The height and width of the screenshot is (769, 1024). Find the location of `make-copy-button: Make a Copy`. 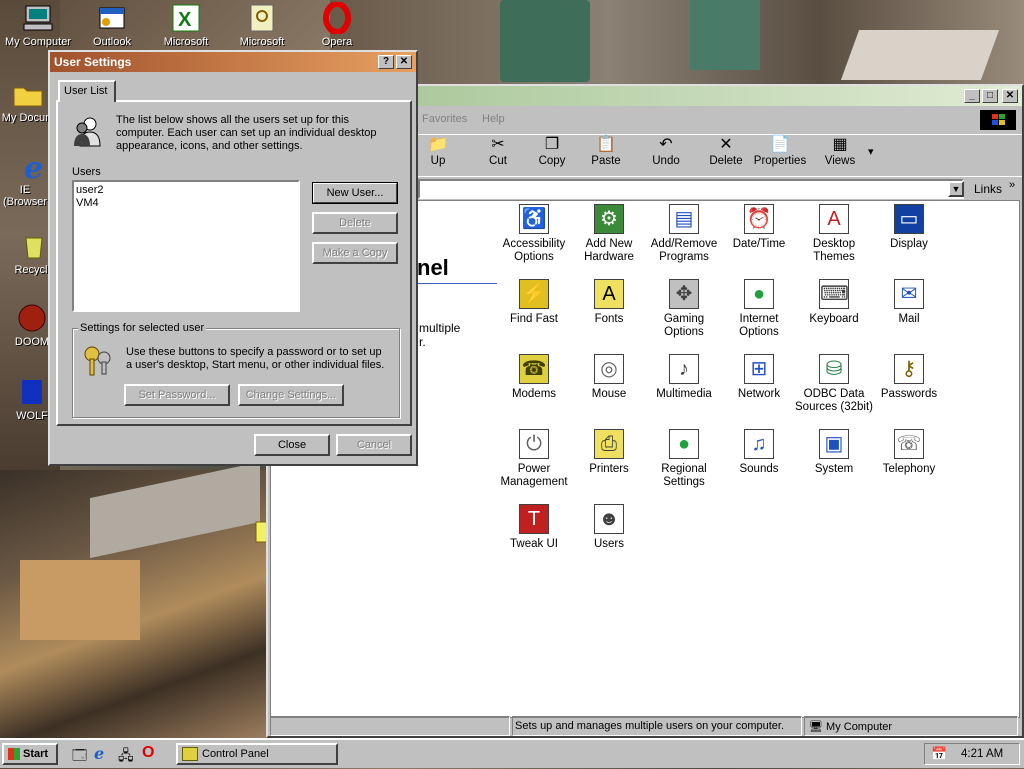

make-copy-button: Make a Copy is located at coordinates (355, 253).